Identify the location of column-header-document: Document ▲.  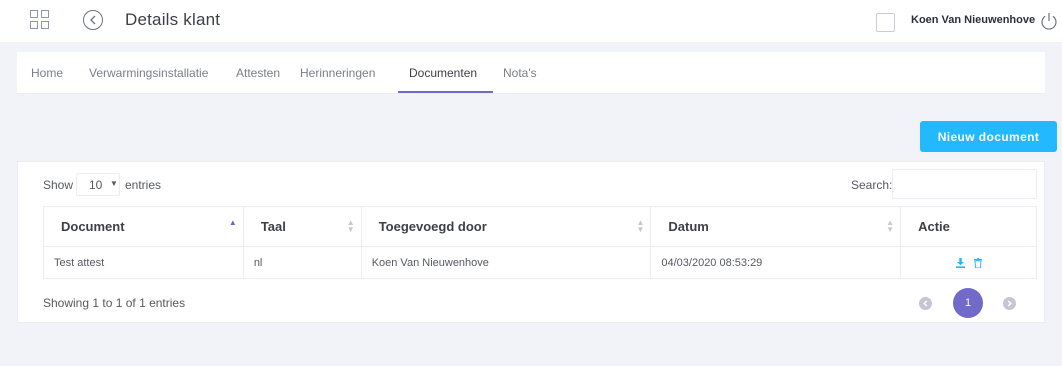
(143, 226).